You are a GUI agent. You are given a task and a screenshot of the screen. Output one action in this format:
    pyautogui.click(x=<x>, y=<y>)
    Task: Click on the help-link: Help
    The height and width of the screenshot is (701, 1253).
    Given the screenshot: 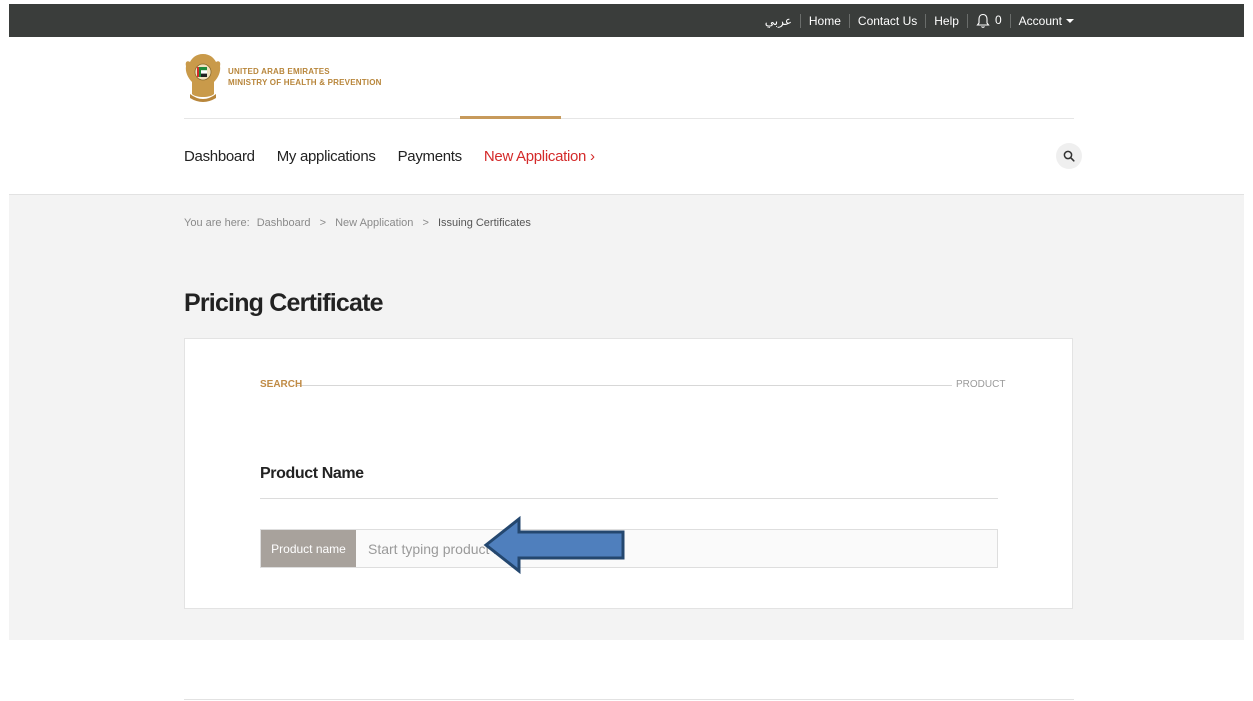 What is the action you would take?
    pyautogui.click(x=946, y=21)
    